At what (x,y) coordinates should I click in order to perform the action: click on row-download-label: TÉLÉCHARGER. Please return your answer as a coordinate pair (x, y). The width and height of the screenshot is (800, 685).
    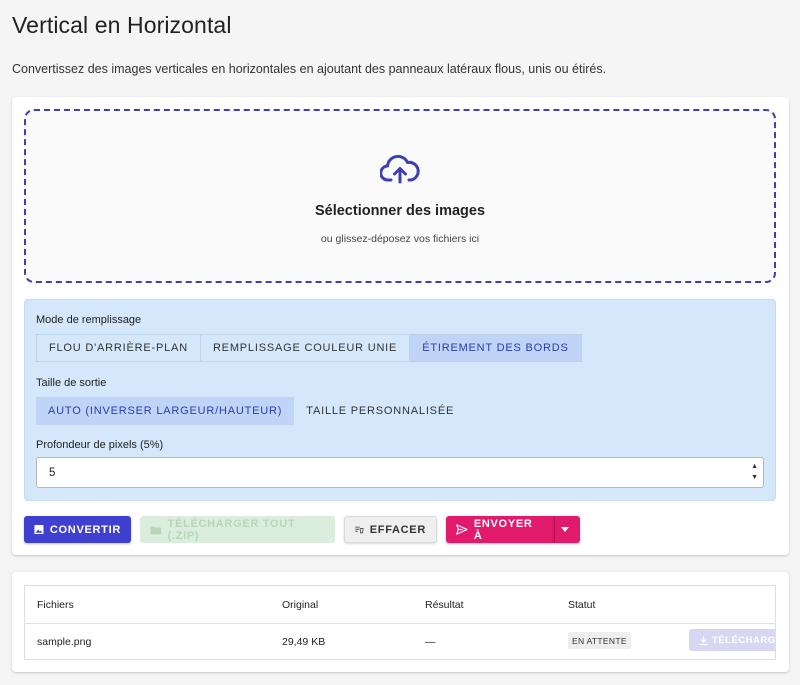
    Looking at the image, I should click on (744, 640).